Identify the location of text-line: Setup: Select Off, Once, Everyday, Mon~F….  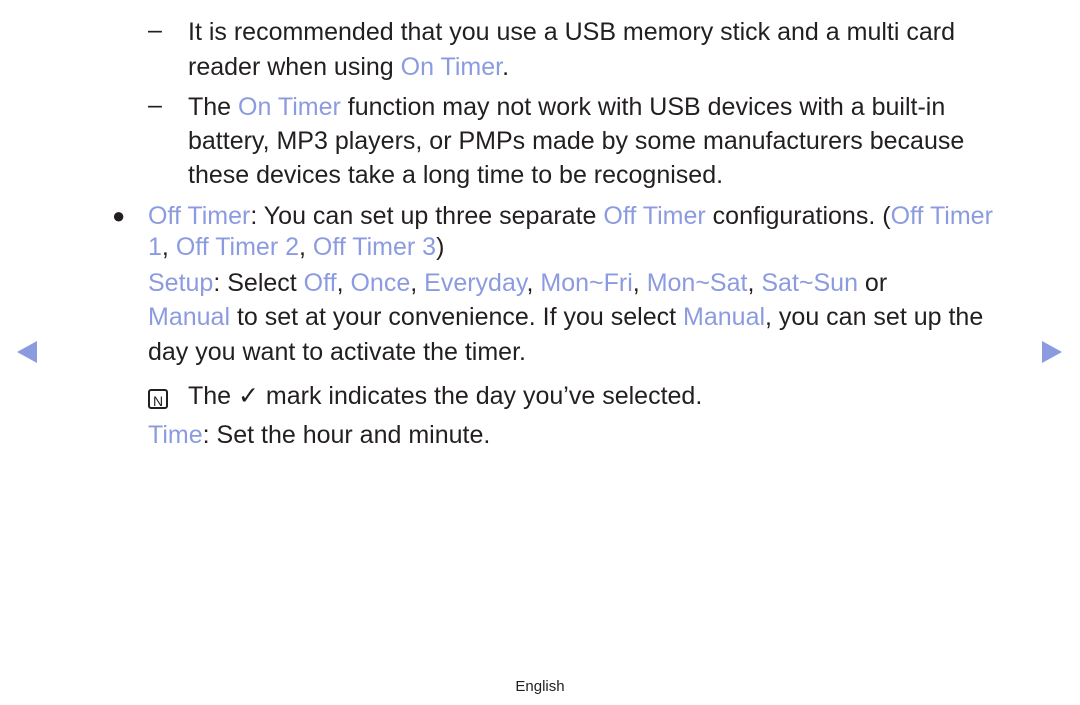
(518, 283).